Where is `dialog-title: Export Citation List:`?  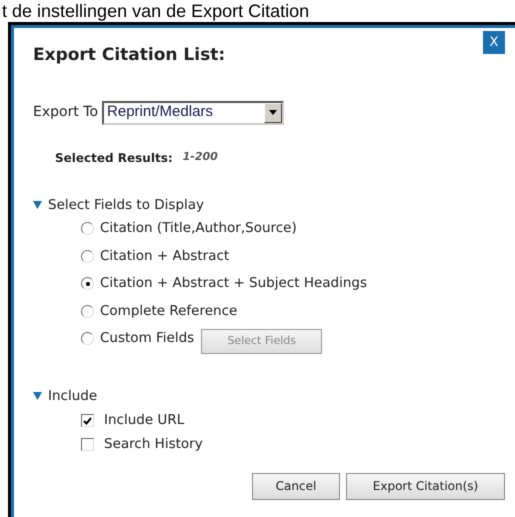 dialog-title: Export Citation List: is located at coordinates (129, 55).